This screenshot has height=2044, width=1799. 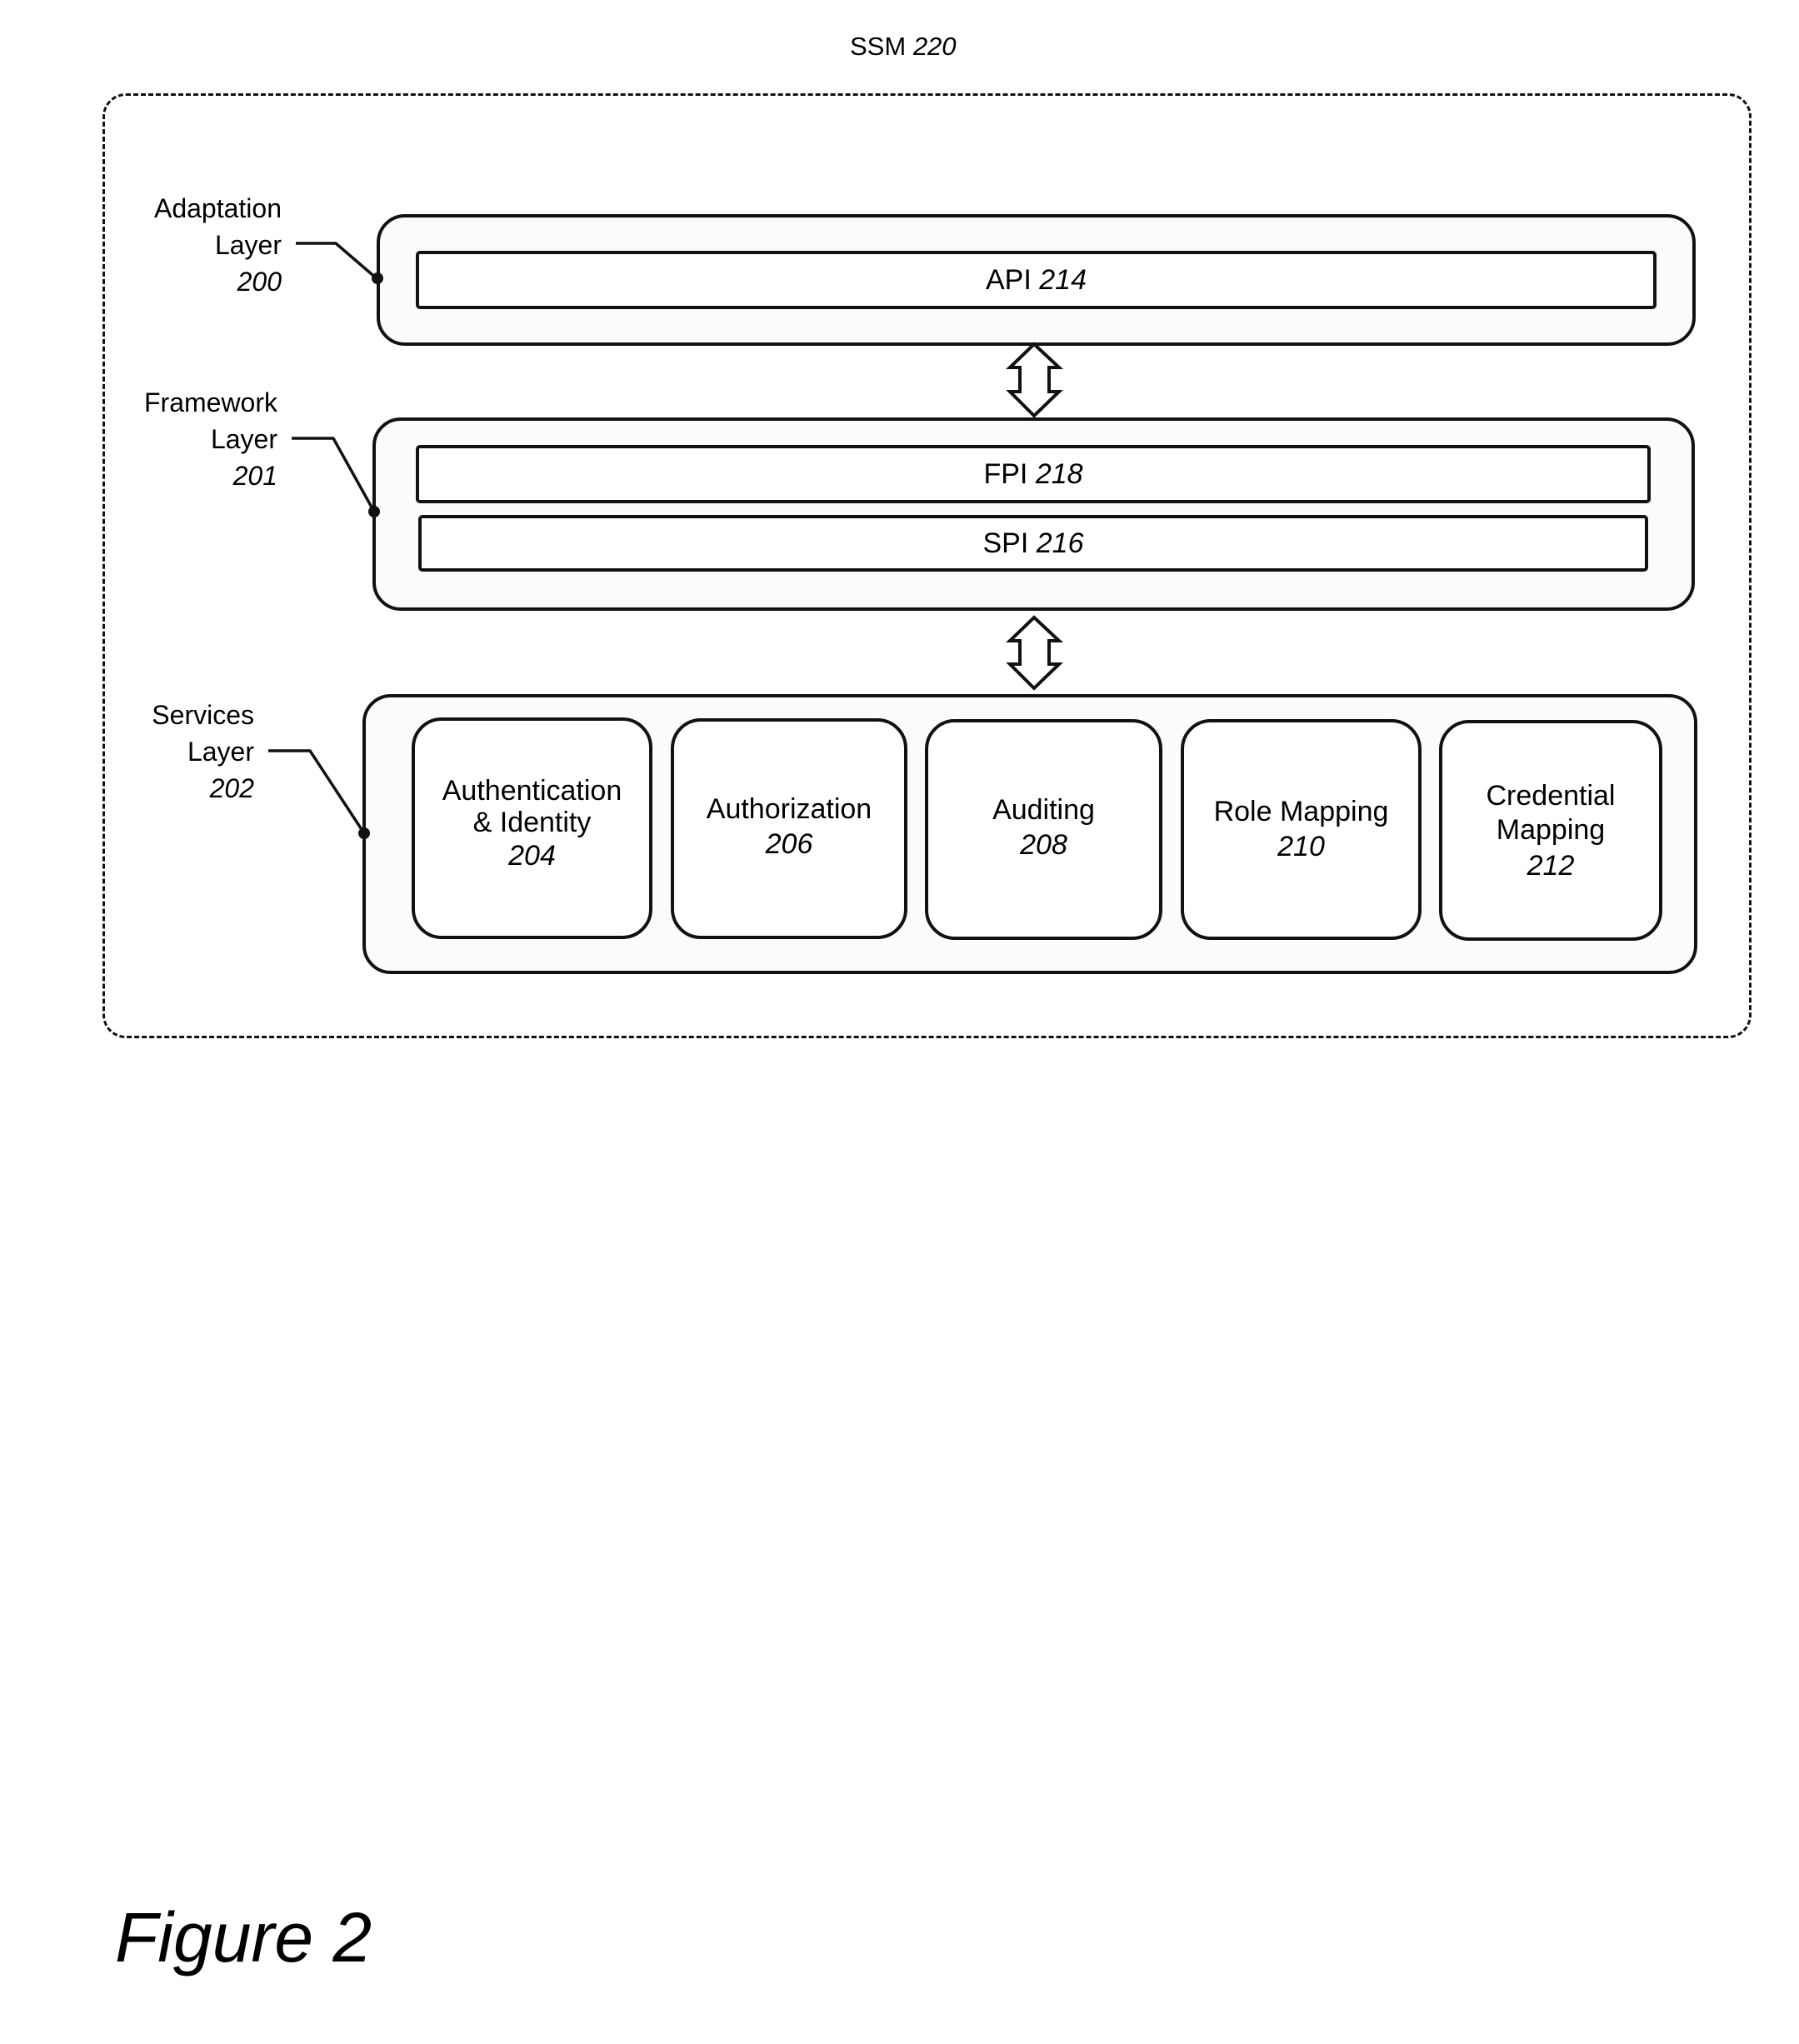 I want to click on framework-services-arrow, so click(x=1035, y=653).